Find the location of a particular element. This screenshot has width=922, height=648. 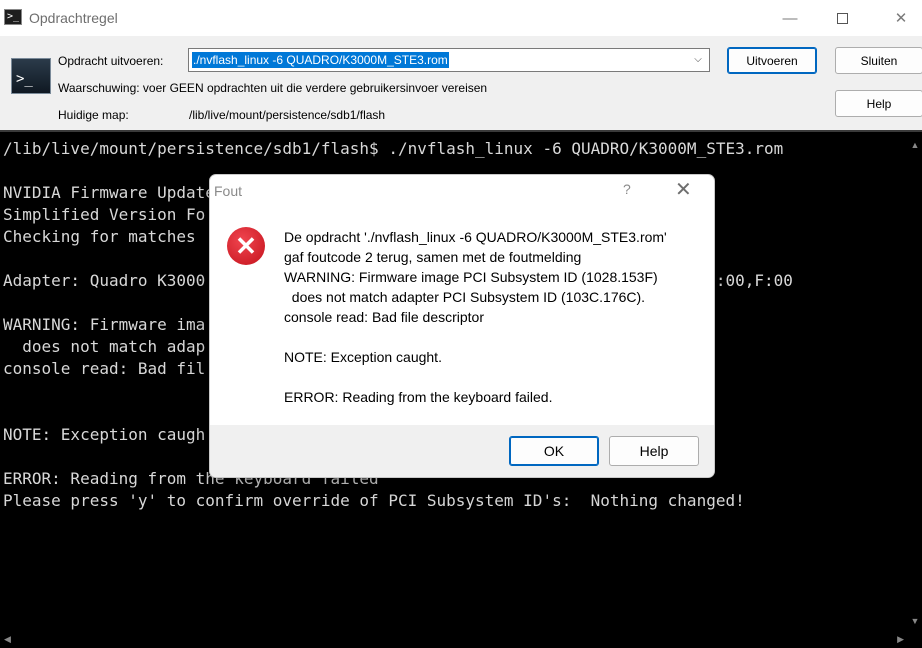

maximize-icon is located at coordinates (842, 18).